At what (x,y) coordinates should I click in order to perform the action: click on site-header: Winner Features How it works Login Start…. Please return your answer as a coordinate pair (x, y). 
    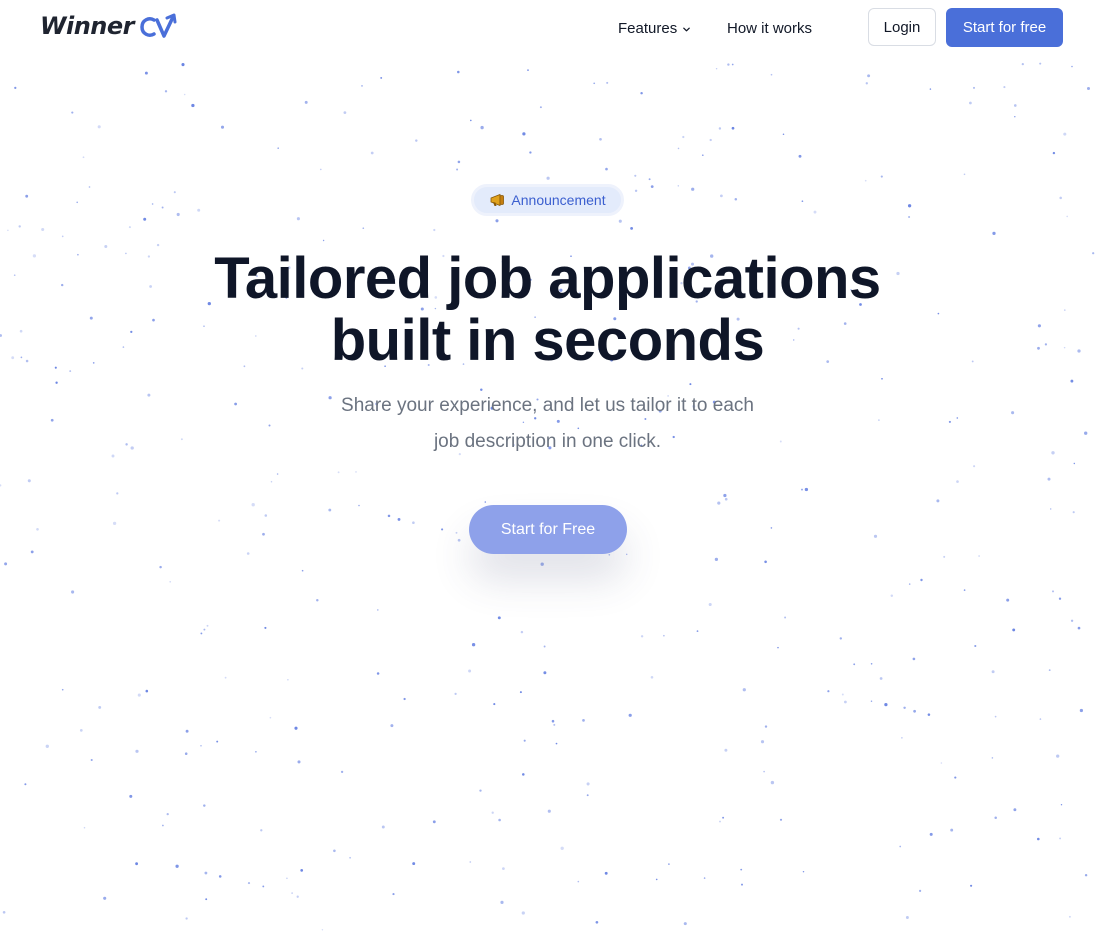
    Looking at the image, I should click on (547, 29).